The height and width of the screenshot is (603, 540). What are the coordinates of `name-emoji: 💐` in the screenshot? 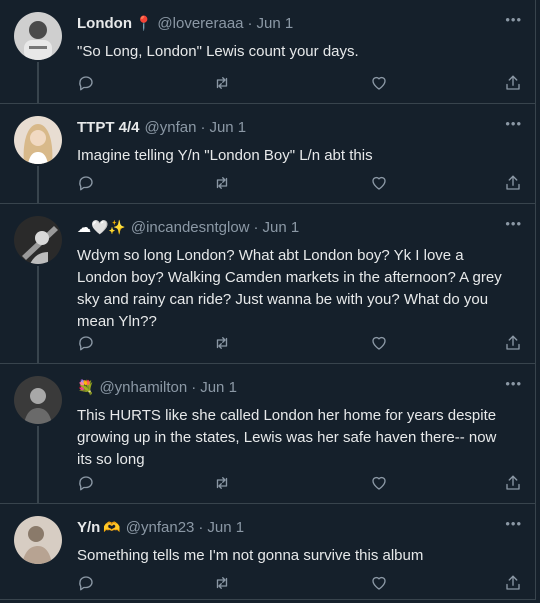 It's located at (85, 388).